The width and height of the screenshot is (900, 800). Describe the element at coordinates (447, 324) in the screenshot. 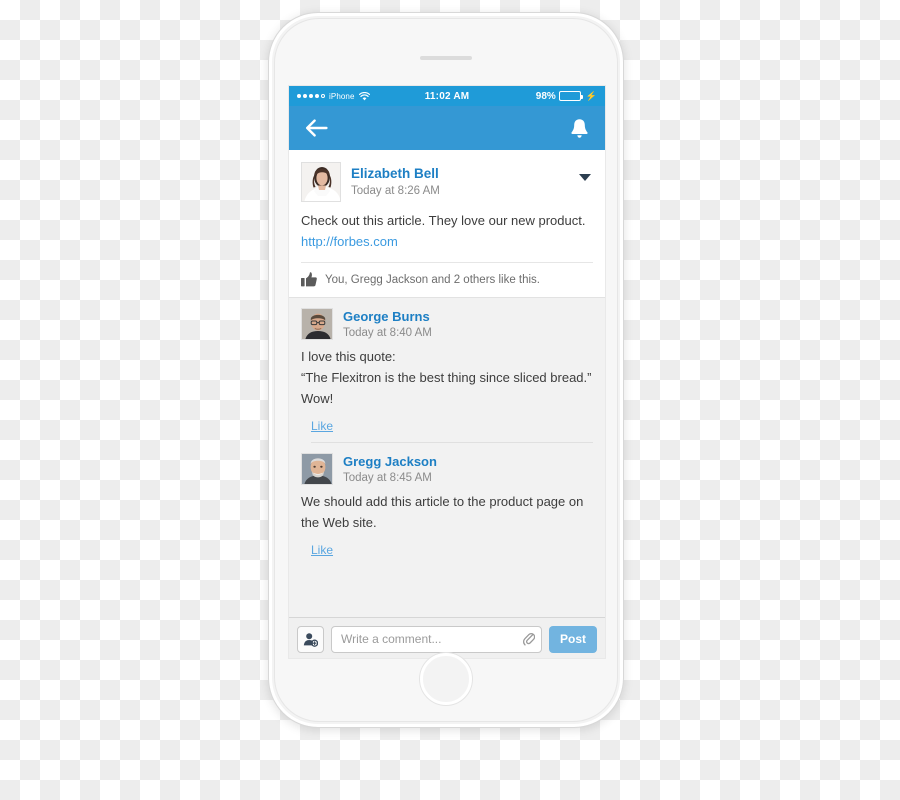

I see `comment-header: George Burns Today at 8:40 AM` at that location.